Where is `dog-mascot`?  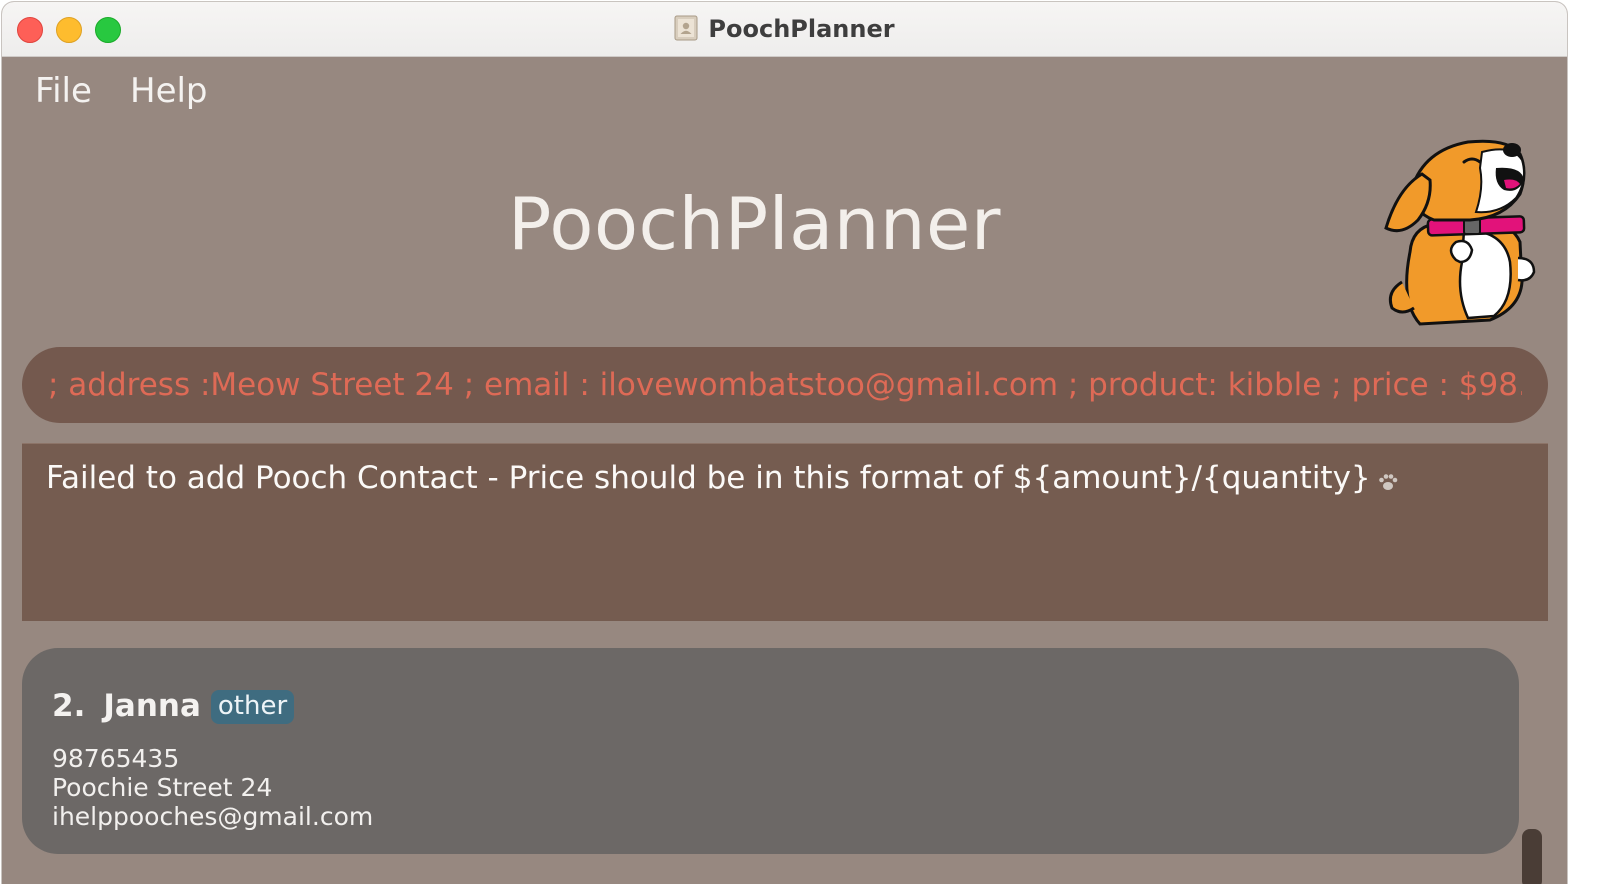
dog-mascot is located at coordinates (1456, 231).